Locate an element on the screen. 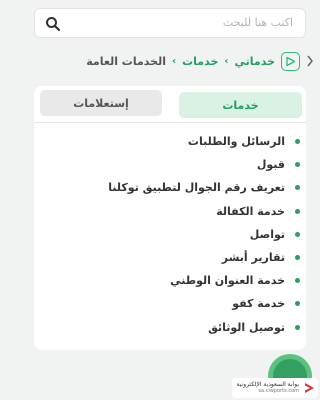 This screenshot has width=320, height=400. list-item: تواصل is located at coordinates (170, 234).